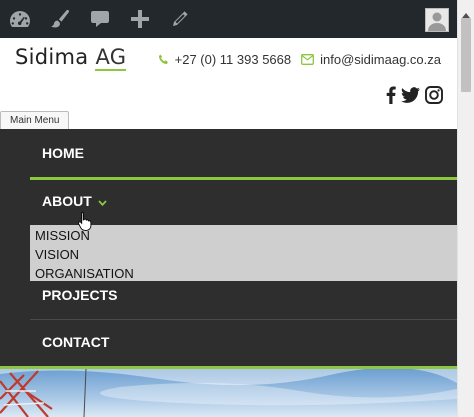 Image resolution: width=474 pixels, height=417 pixels. What do you see at coordinates (243, 153) in the screenshot?
I see `nav-item-home: HOME` at bounding box center [243, 153].